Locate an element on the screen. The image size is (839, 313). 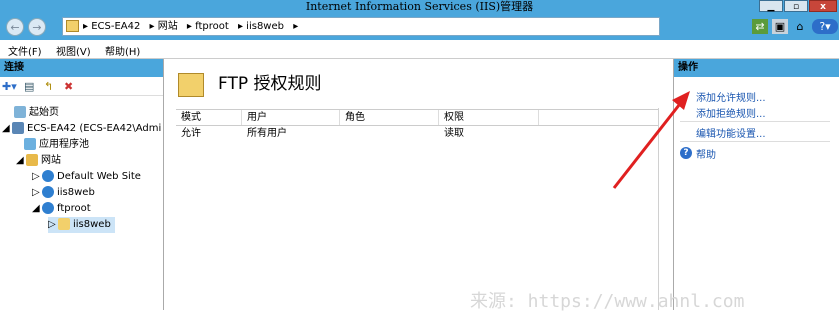
cell-role is located at coordinates (389, 134).